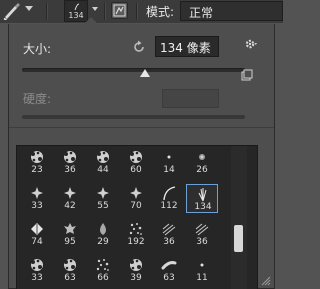 This screenshot has height=289, width=320. I want to click on curve-brush-icon, so click(169, 193).